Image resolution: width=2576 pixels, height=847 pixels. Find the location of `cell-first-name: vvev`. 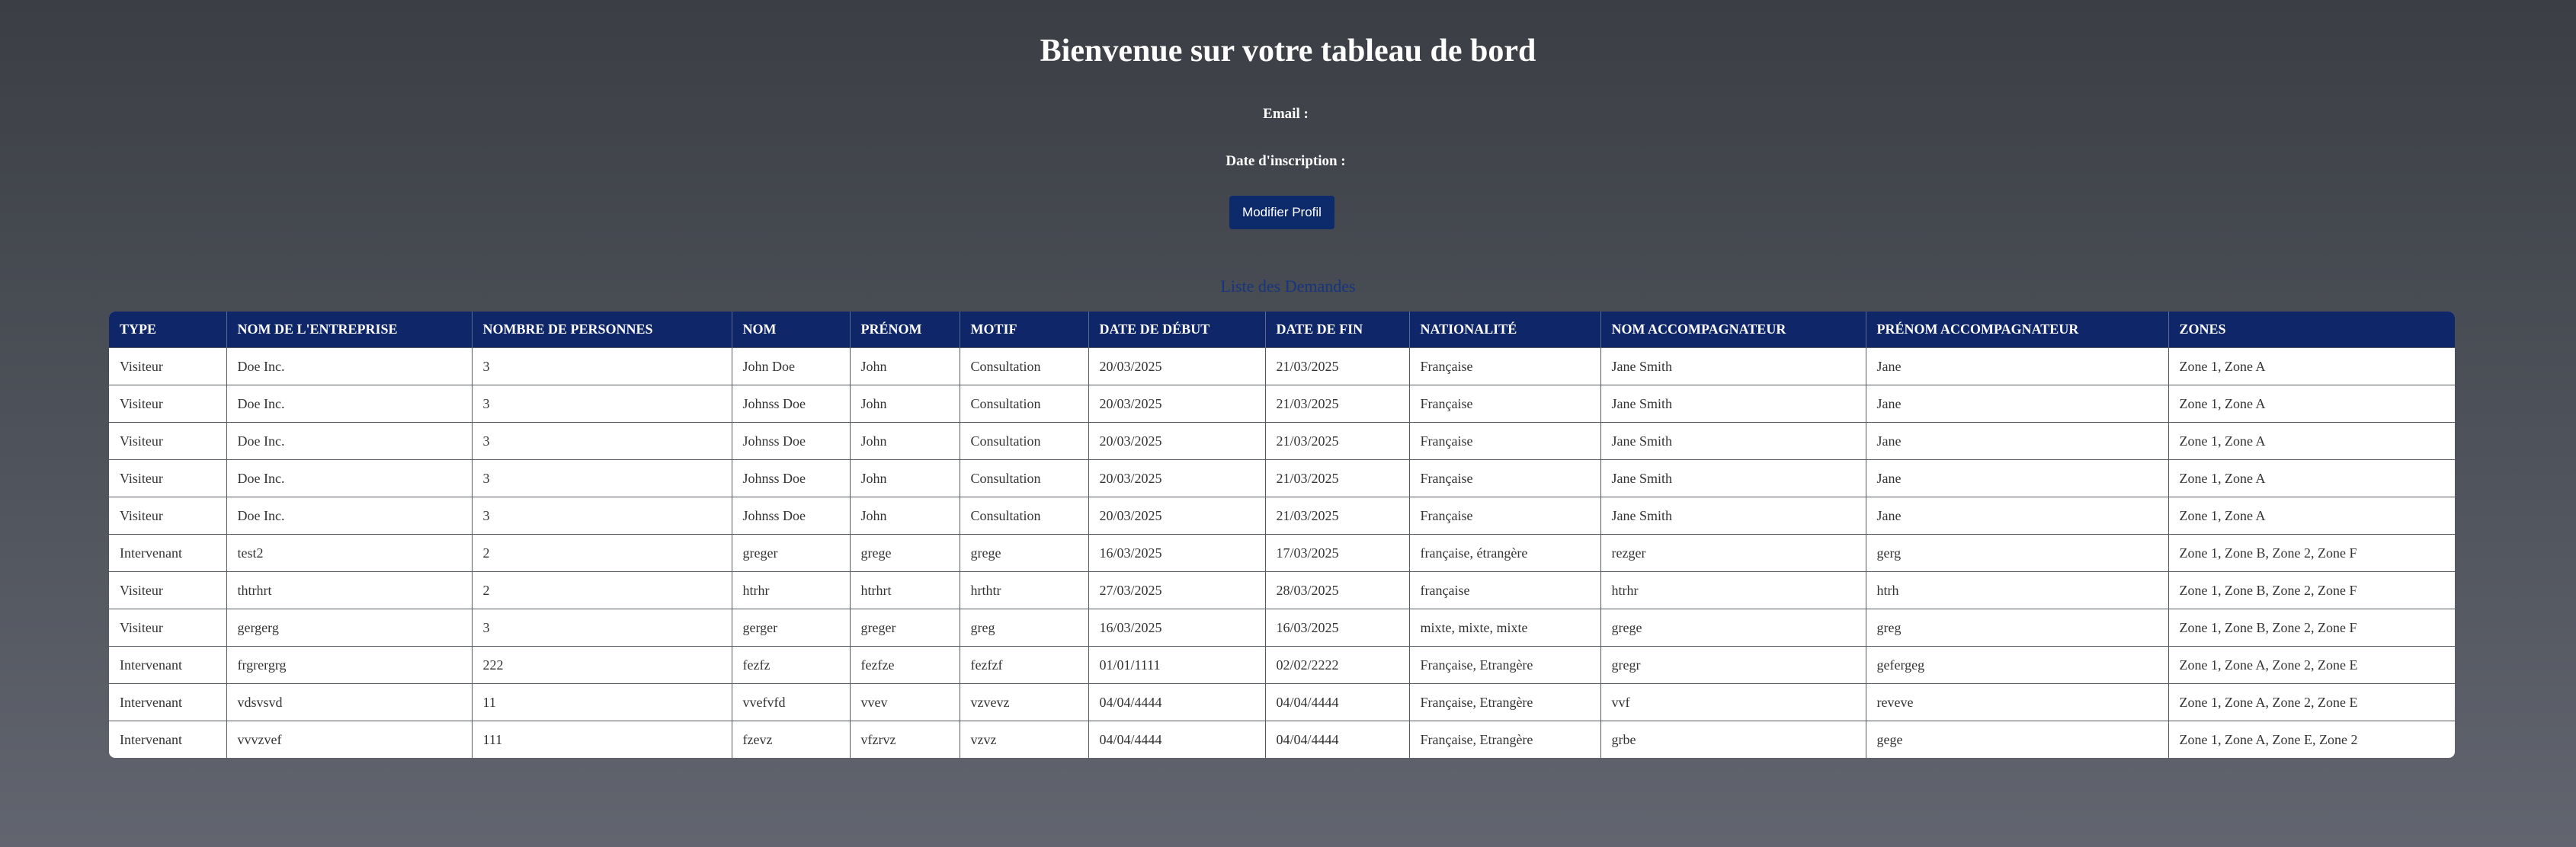

cell-first-name: vvev is located at coordinates (904, 702).